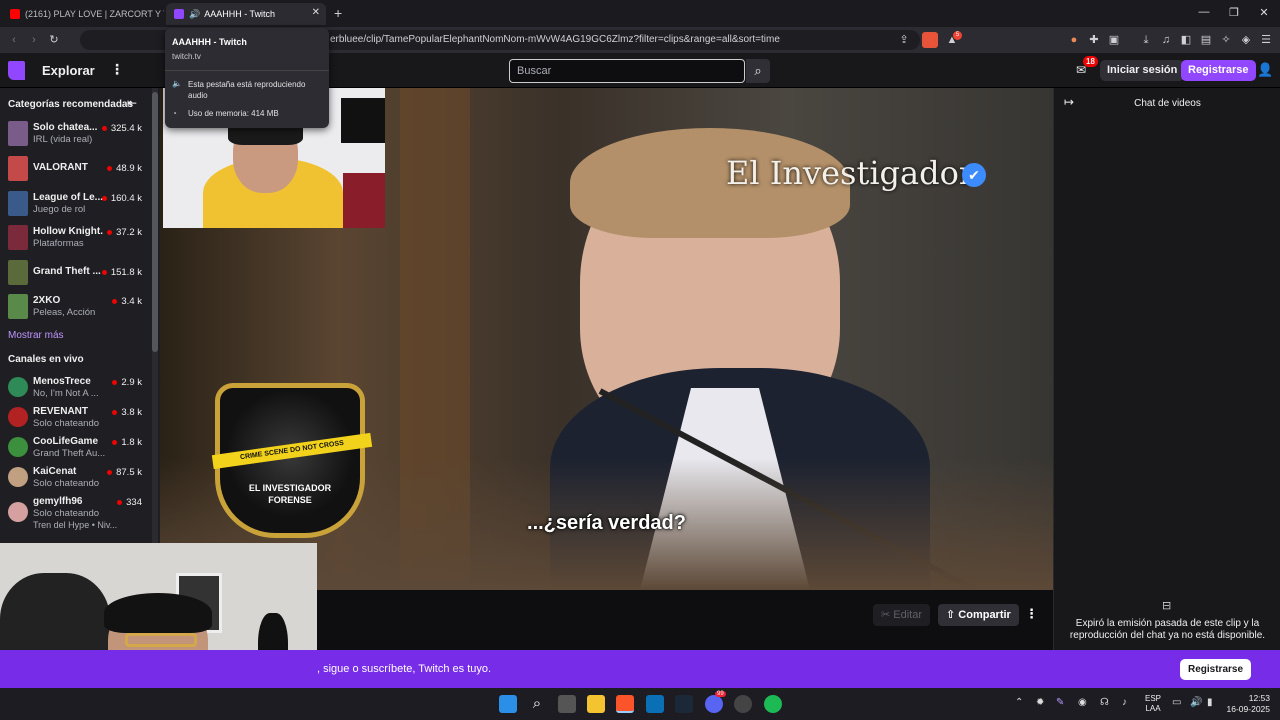  I want to click on badge-subtitle: FORENSE, so click(290, 500).